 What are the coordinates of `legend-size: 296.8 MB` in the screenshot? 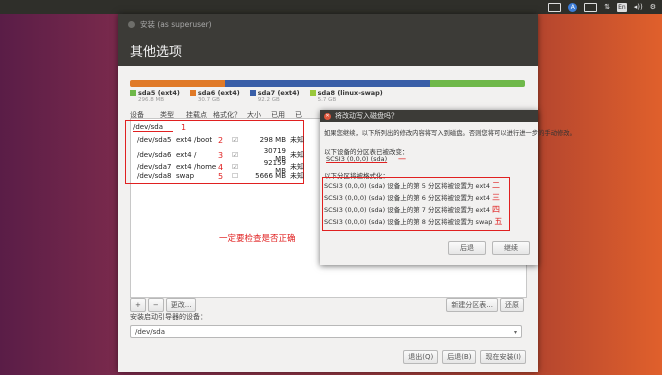 It's located at (151, 100).